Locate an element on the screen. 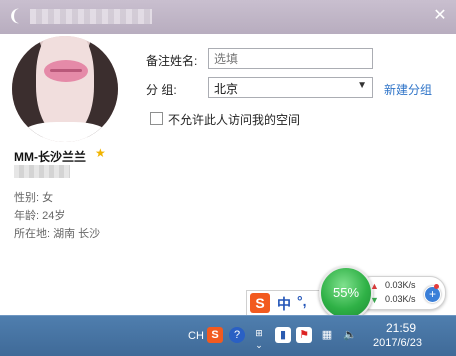 The image size is (456, 356). new-group-link: 新建分组 is located at coordinates (408, 89).